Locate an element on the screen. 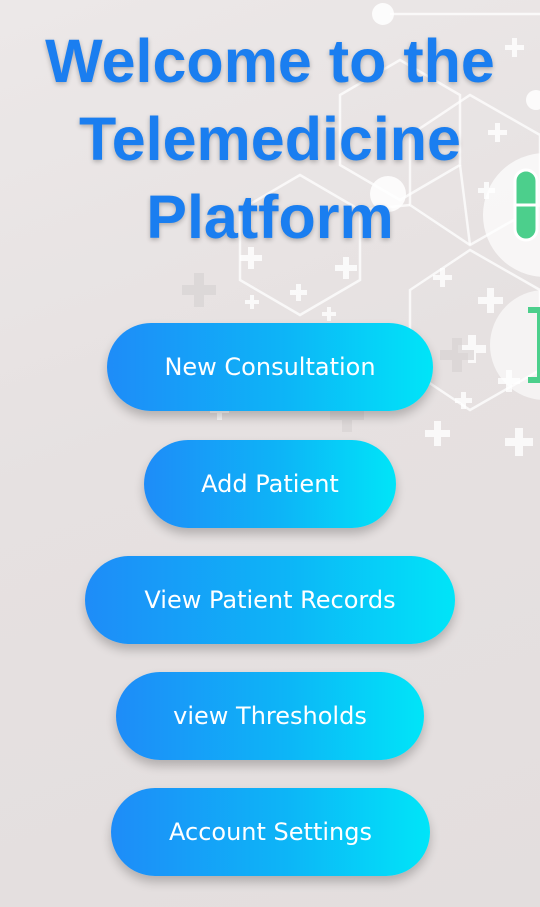 This screenshot has height=907, width=540. title-line-2: Telemedicine is located at coordinates (270, 139).